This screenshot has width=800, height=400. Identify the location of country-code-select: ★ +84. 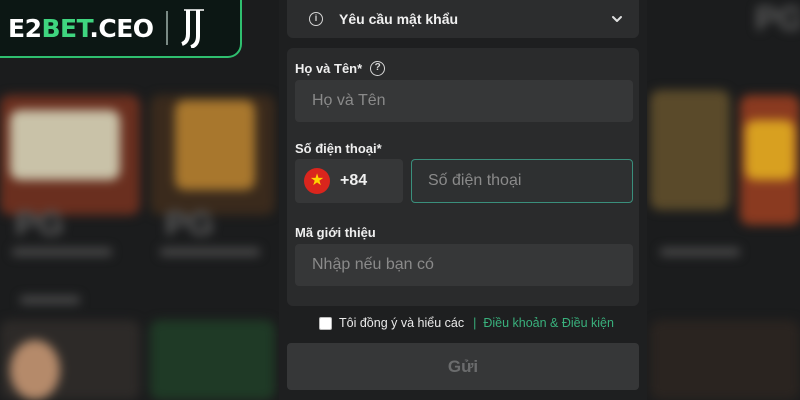
(349, 181).